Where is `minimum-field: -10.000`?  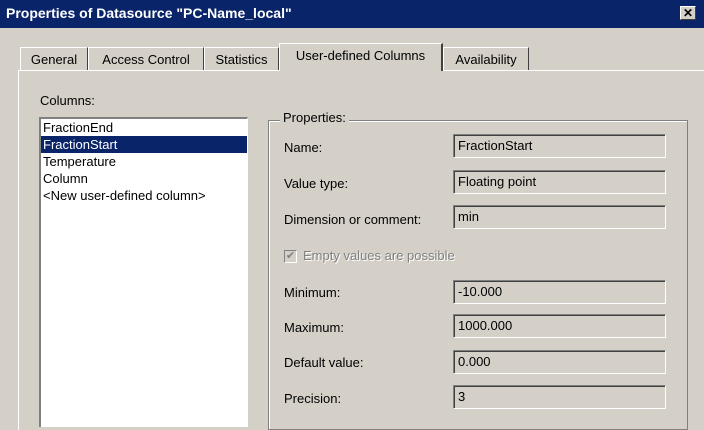
minimum-field: -10.000 is located at coordinates (559, 292).